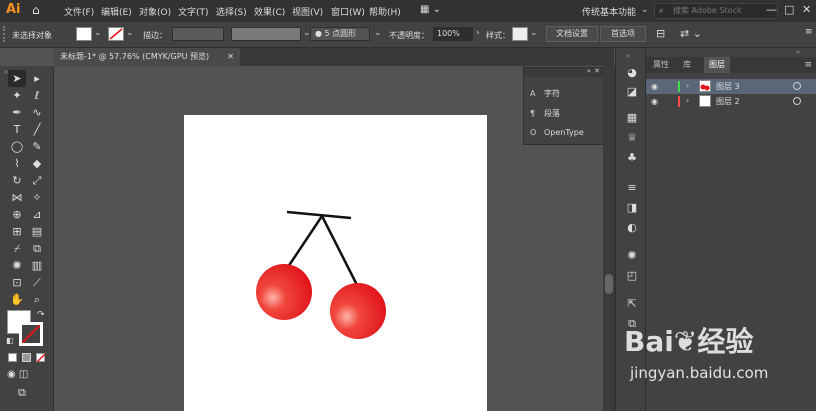  What do you see at coordinates (37, 112) in the screenshot?
I see `curvature-tool-icon: ∿` at bounding box center [37, 112].